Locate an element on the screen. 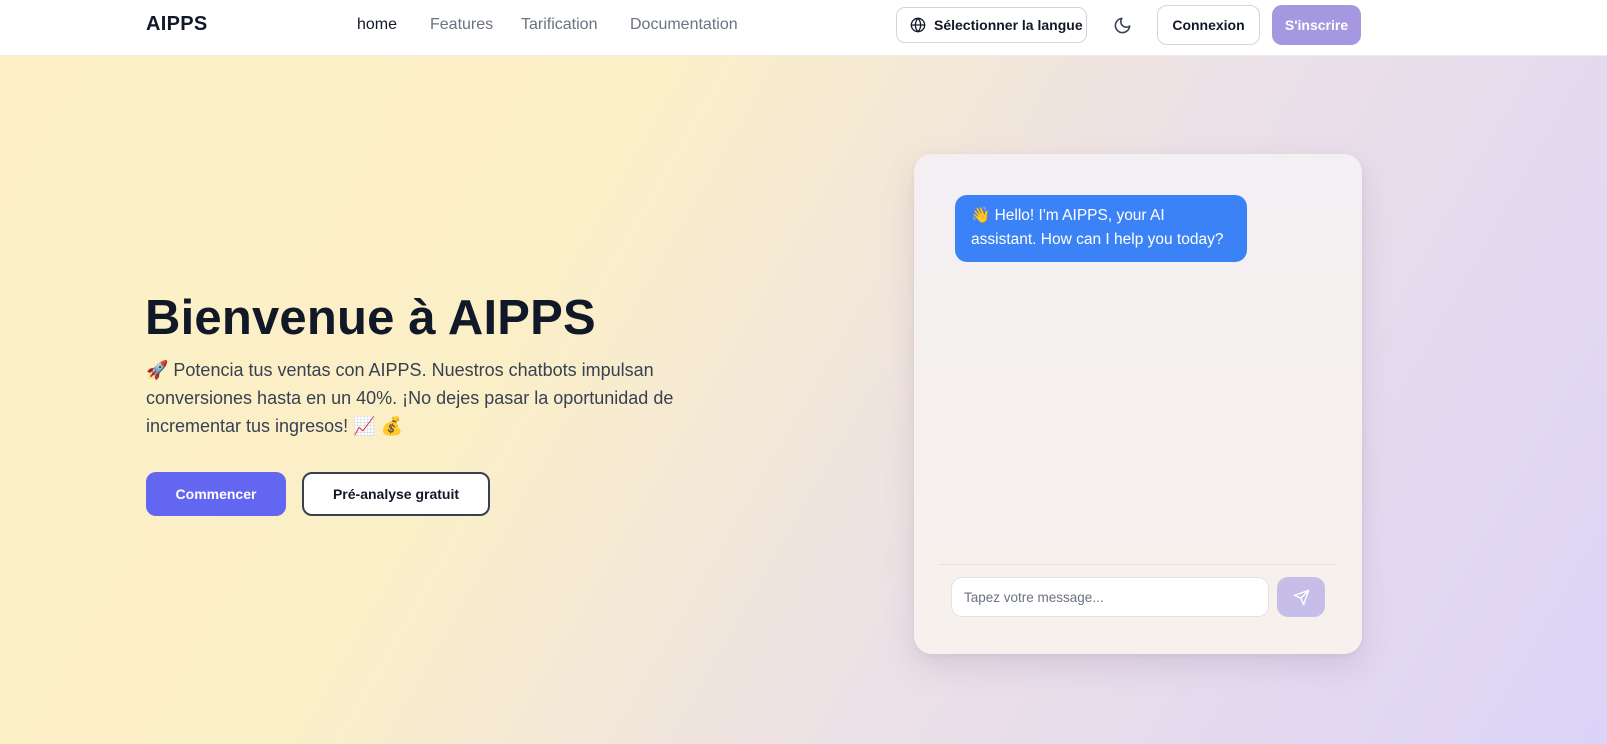 The height and width of the screenshot is (744, 1607). get-started-button: Commencer is located at coordinates (216, 494).